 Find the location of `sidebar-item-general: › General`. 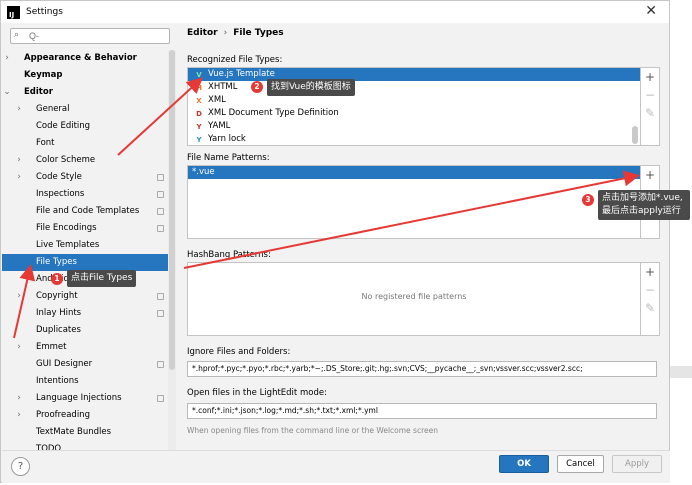

sidebar-item-general: › General is located at coordinates (85, 109).